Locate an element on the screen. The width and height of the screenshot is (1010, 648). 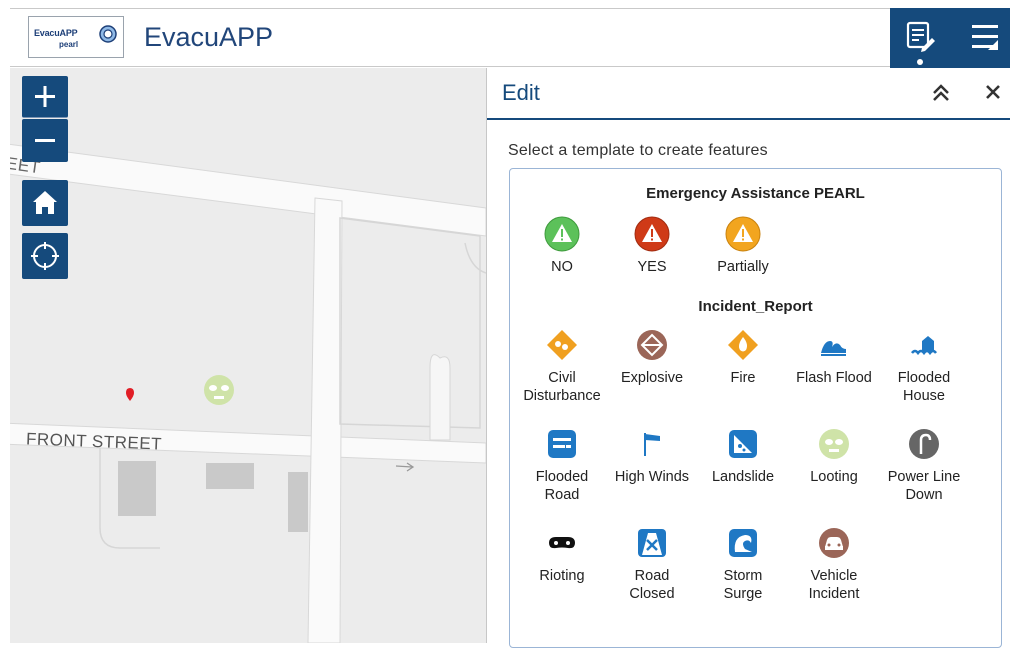
vehicle-incident-icon is located at coordinates (834, 543).